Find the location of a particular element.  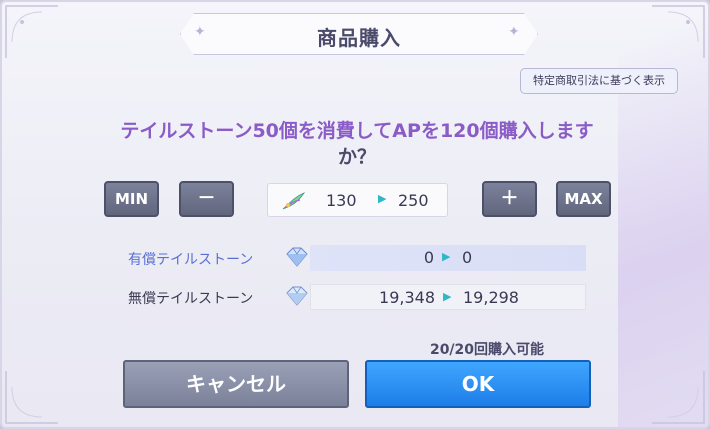

decor-gradient is located at coordinates (663, 214).